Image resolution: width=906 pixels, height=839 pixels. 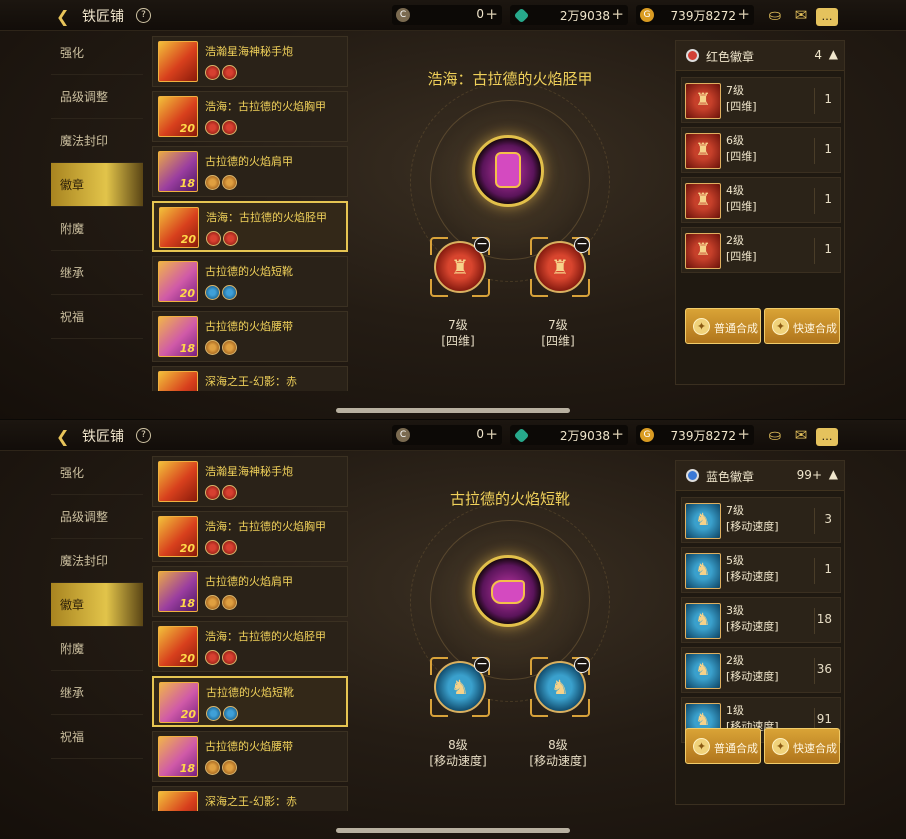 What do you see at coordinates (447, 15) in the screenshot?
I see `currency-coin-box: C 0 +` at bounding box center [447, 15].